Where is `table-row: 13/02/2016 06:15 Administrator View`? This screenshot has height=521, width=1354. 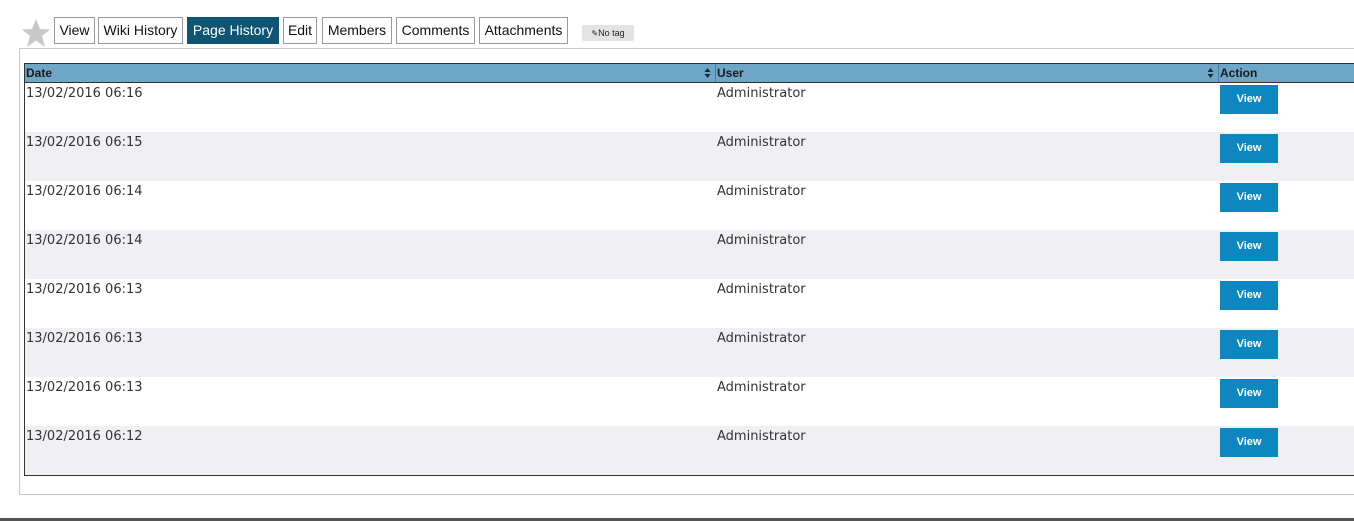
table-row: 13/02/2016 06:15 Administrator View is located at coordinates (689, 156).